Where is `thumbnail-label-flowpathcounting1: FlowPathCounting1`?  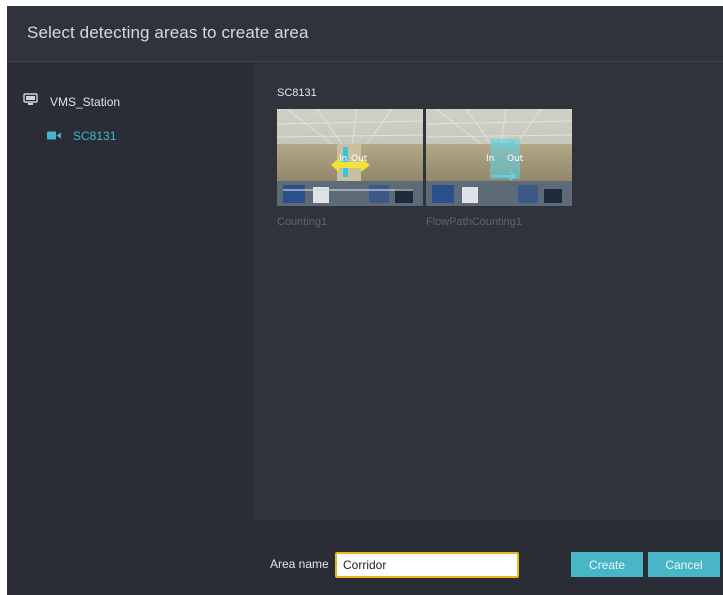
thumbnail-label-flowpathcounting1: FlowPathCounting1 is located at coordinates (474, 222).